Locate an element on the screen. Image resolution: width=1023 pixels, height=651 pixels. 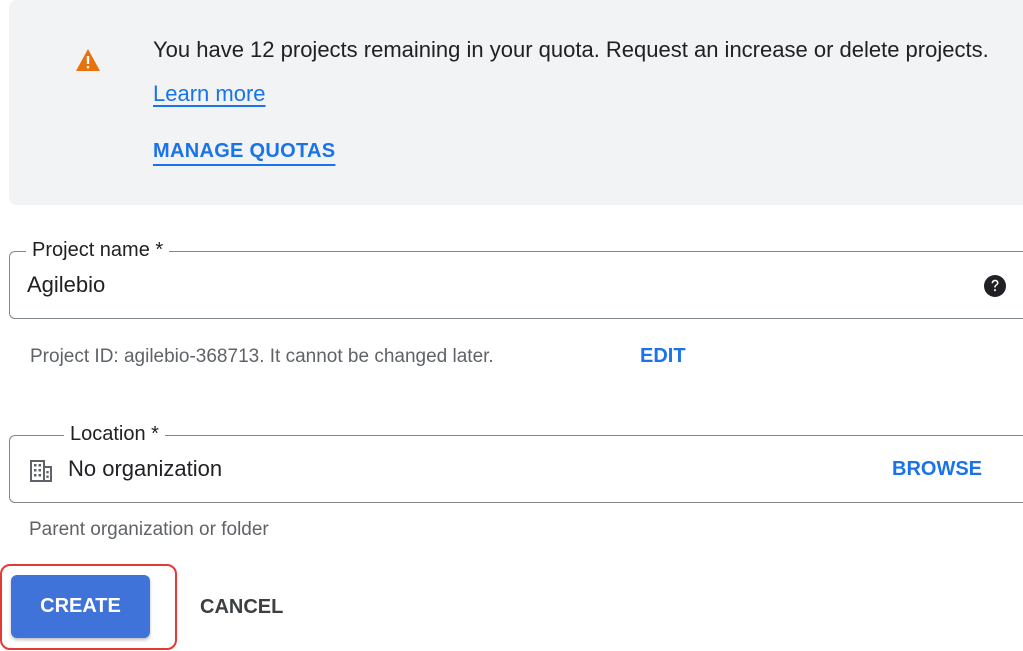
project-name-input: Agilebio is located at coordinates (66, 285).